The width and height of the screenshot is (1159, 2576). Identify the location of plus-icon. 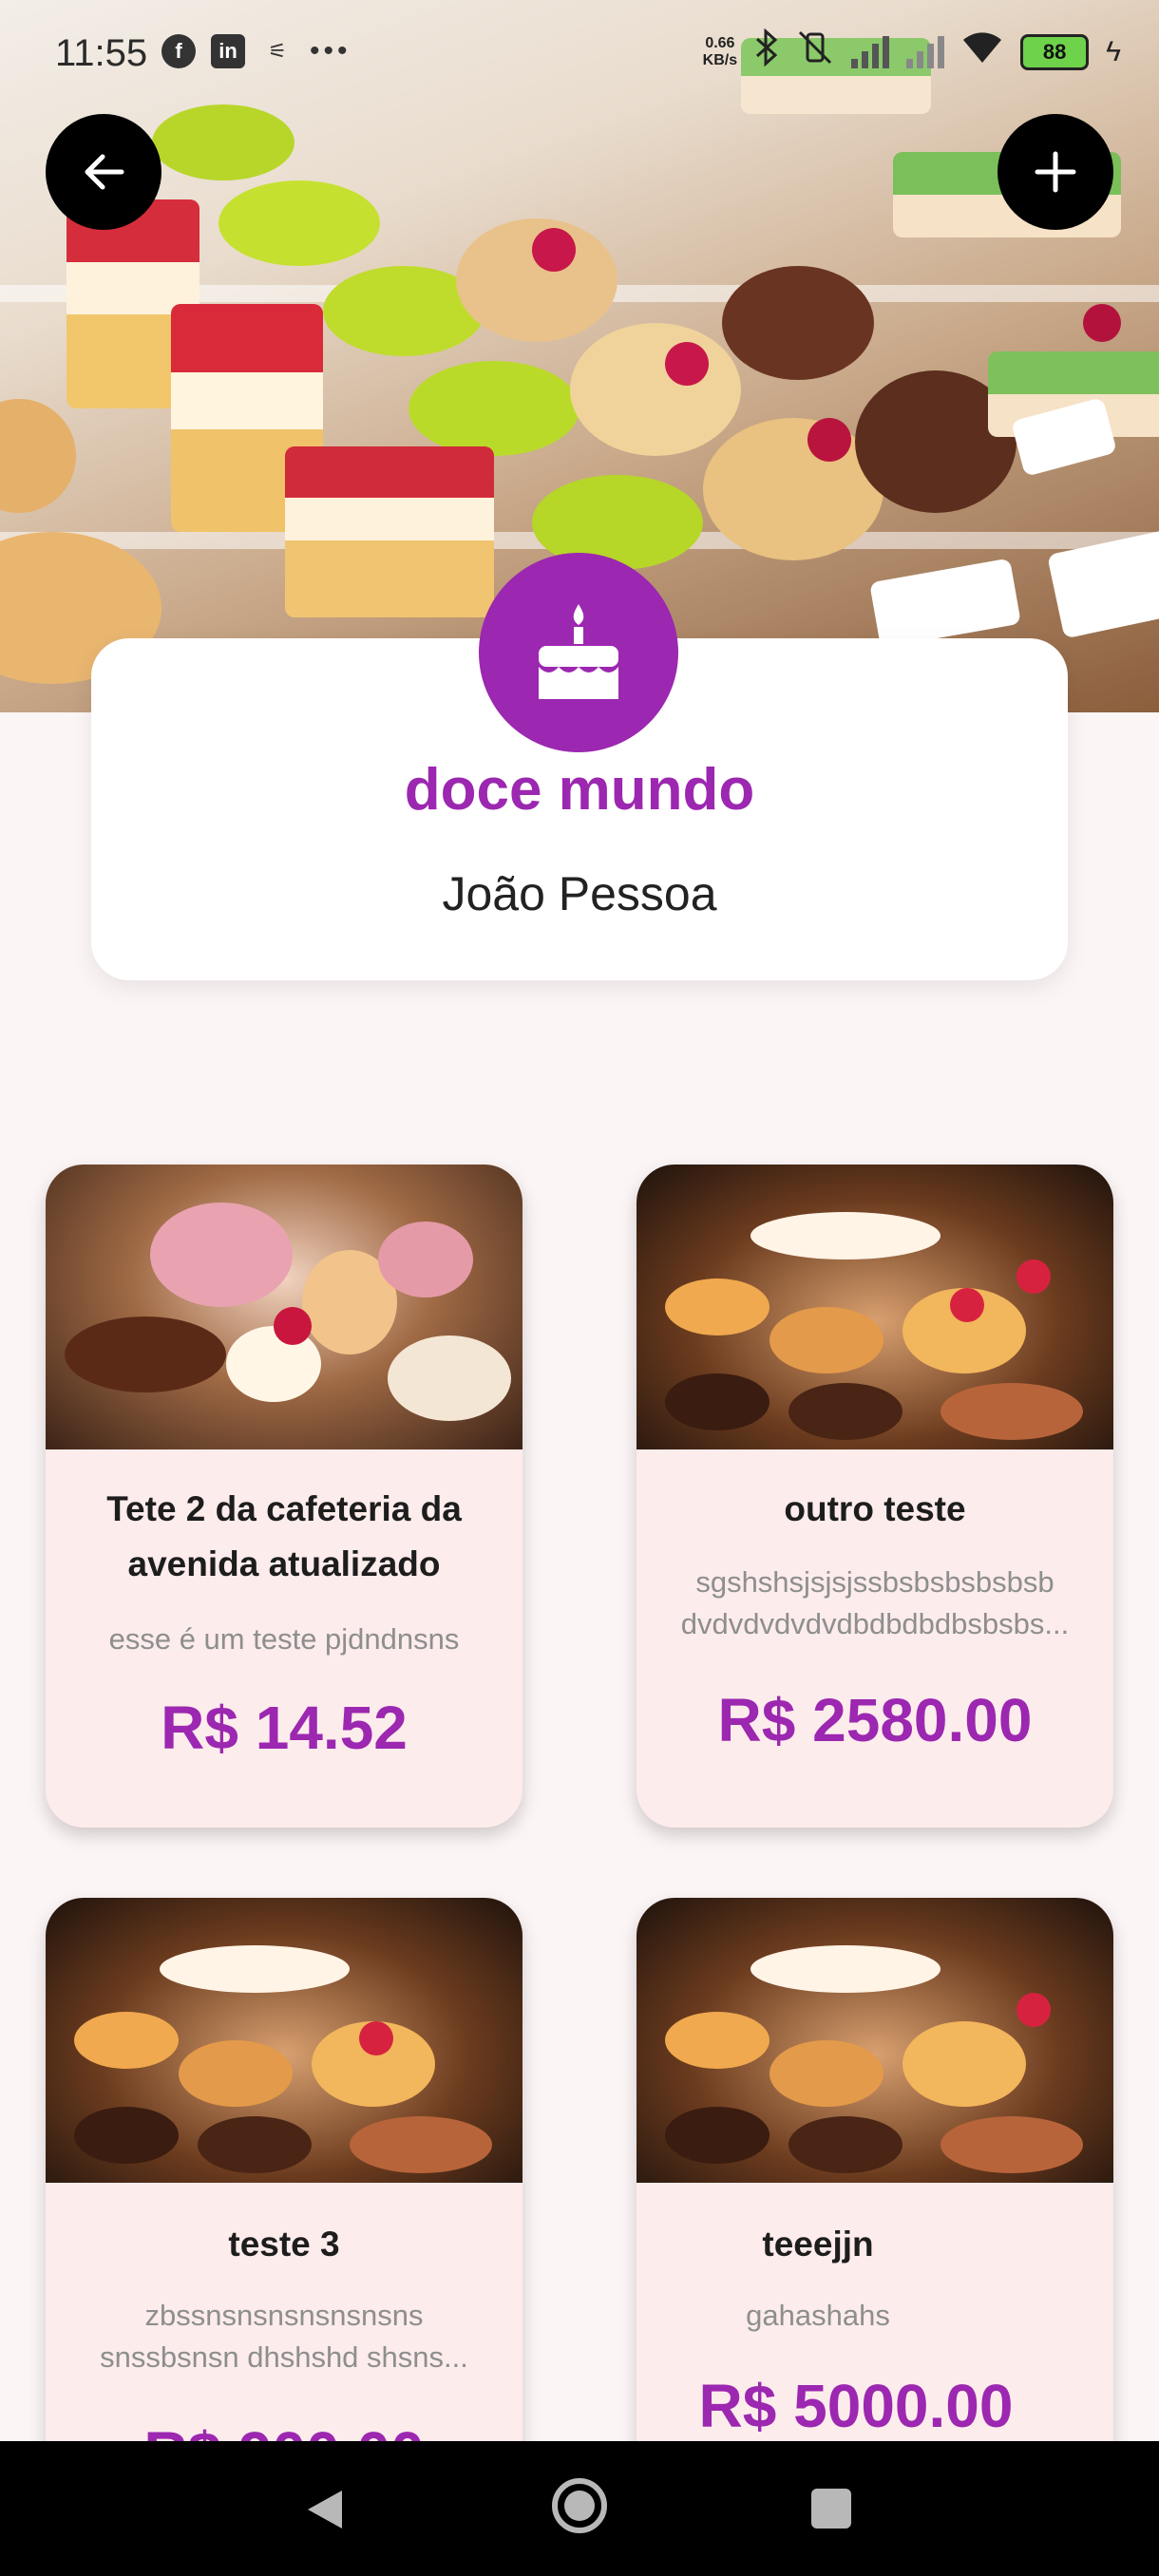
(1055, 172).